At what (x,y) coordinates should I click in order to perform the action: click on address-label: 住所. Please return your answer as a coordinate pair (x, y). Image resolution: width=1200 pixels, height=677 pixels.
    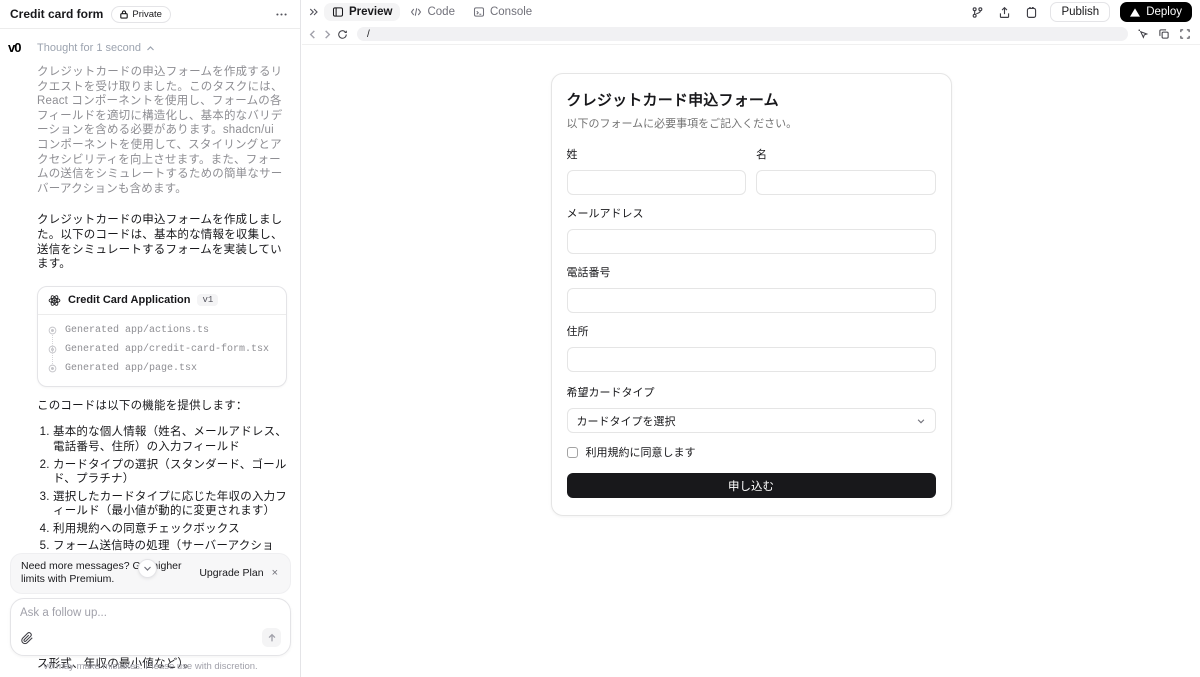
    Looking at the image, I should click on (577, 332).